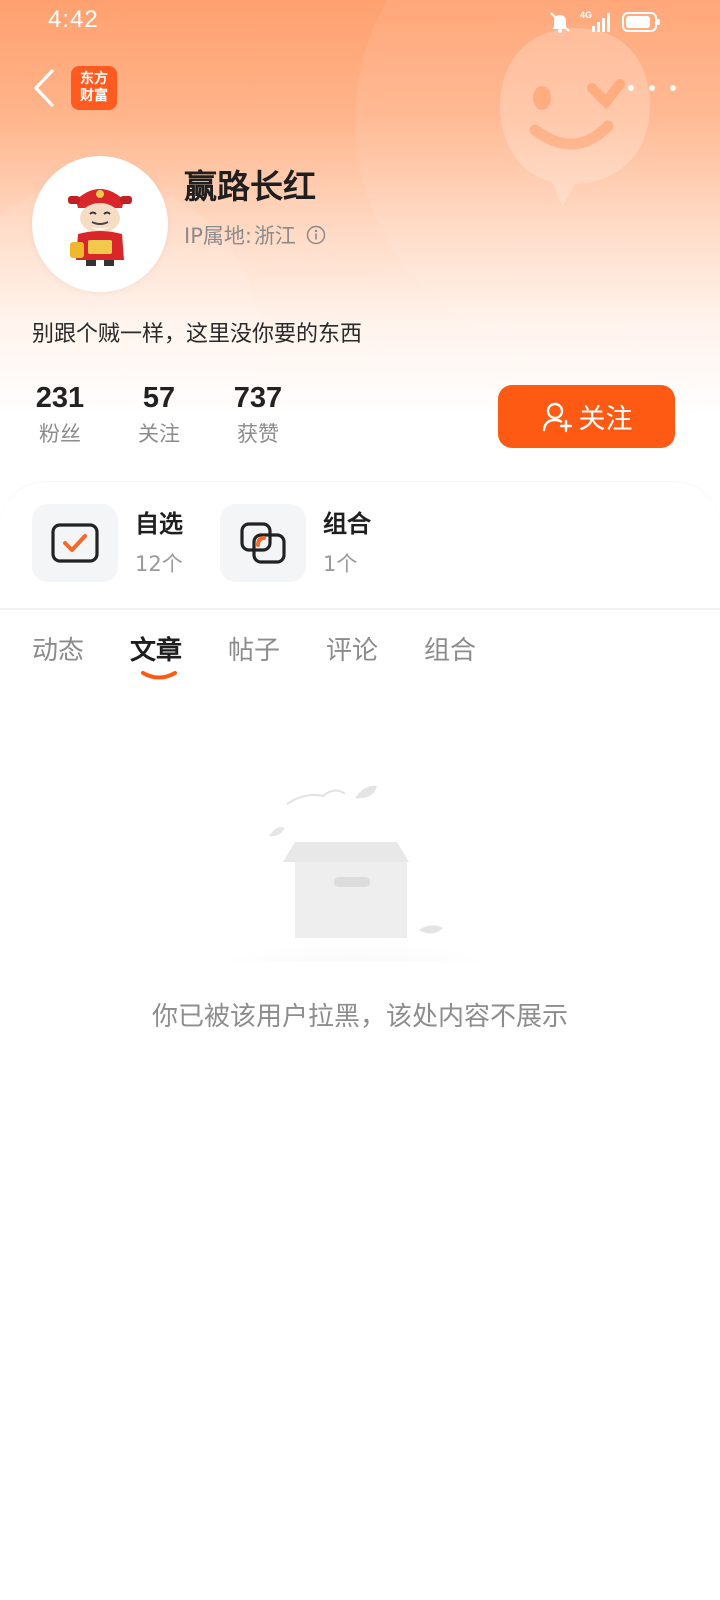 This screenshot has height=1600, width=720. Describe the element at coordinates (575, 117) in the screenshot. I see `mascot-watermark-icon` at that location.